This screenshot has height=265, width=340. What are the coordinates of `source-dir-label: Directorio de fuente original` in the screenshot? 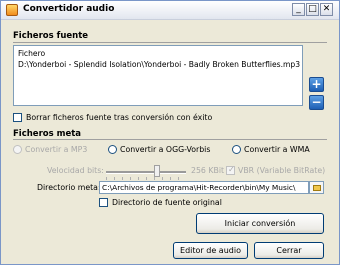 It's located at (167, 202).